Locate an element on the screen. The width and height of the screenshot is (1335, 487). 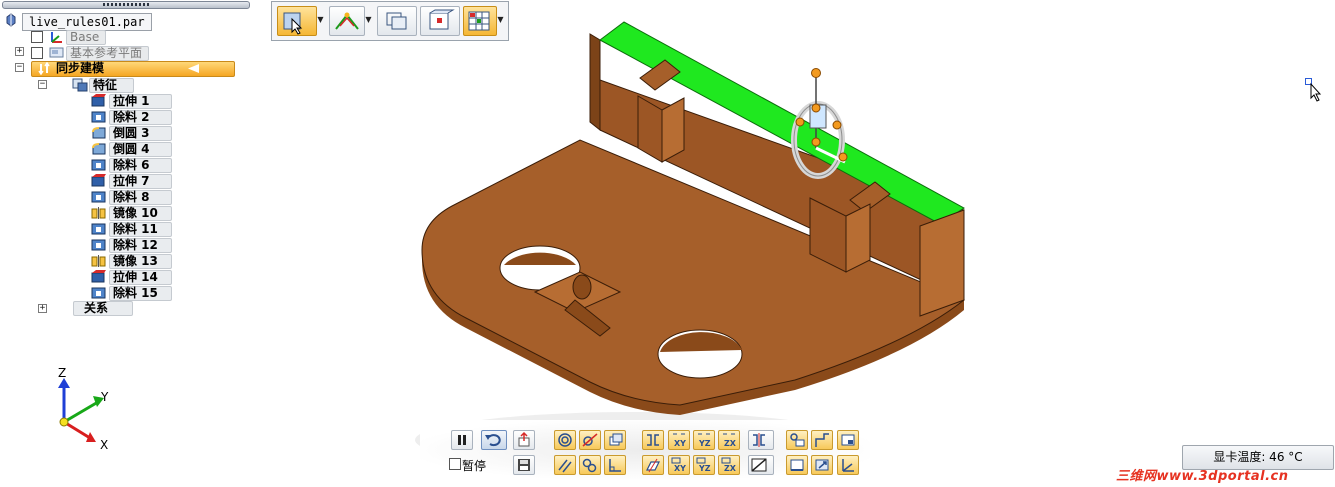
tree-node-feature: 镜像 10 is located at coordinates (140, 213).